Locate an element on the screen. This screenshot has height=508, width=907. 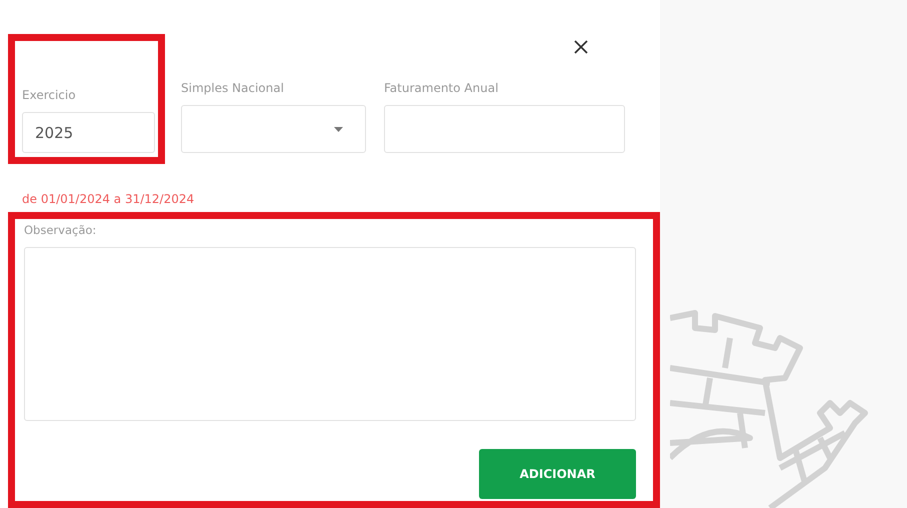
field-label: Exercicio is located at coordinates (49, 95).